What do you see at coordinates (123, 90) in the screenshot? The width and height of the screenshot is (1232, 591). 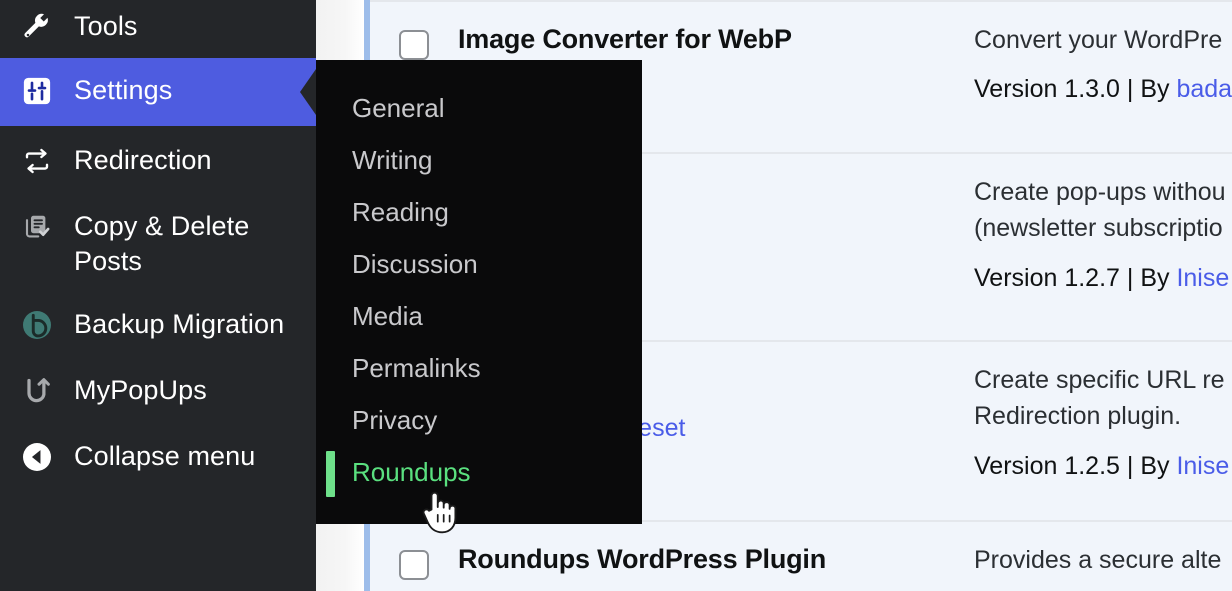 I see `sidebar-item-label: Settings` at bounding box center [123, 90].